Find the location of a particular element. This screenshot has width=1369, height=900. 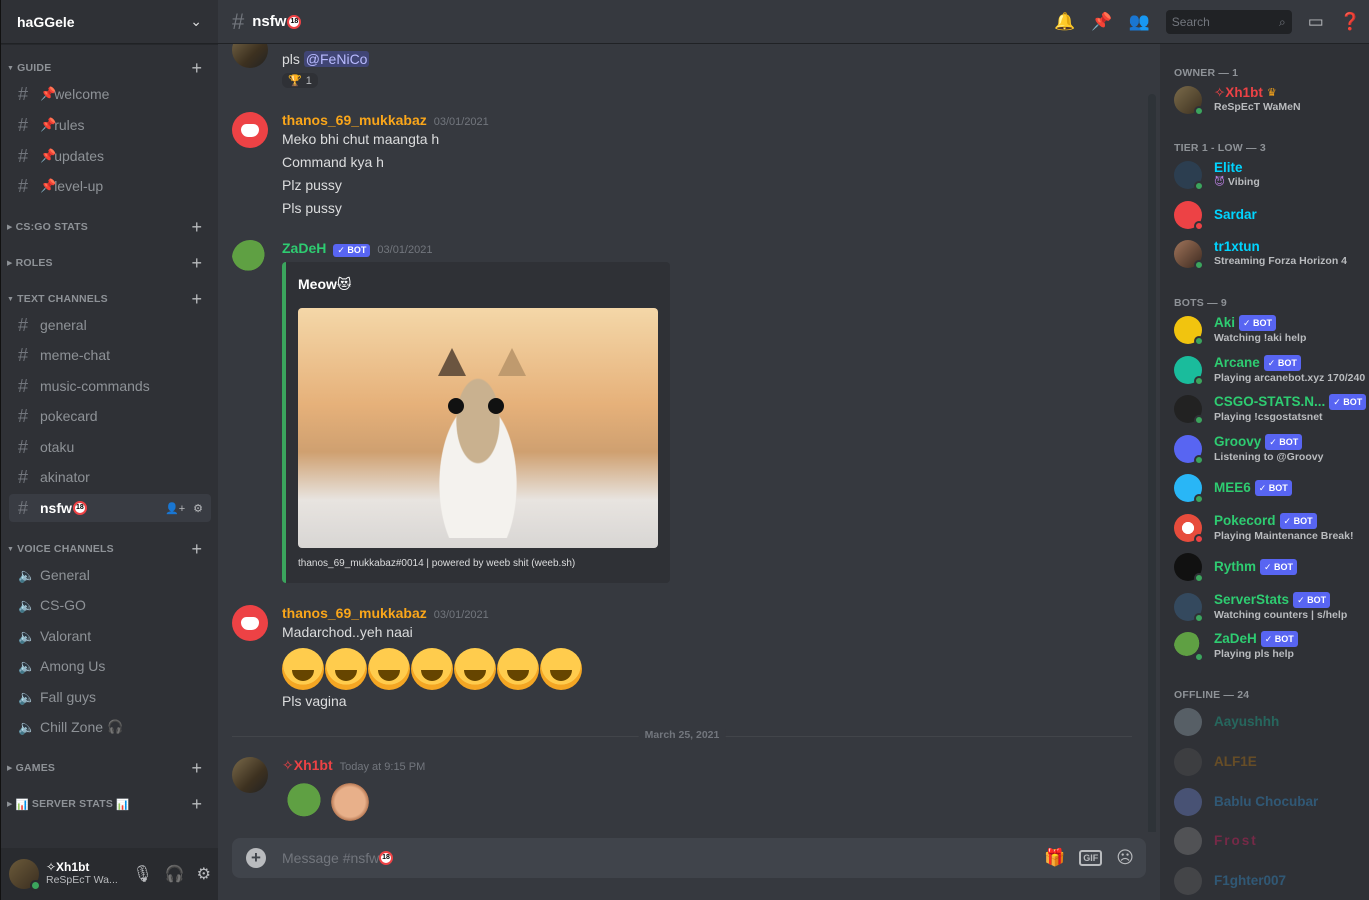

category-server-stats: ▶ 📊 SERVER STATS 📊 + is located at coordinates (109, 804).